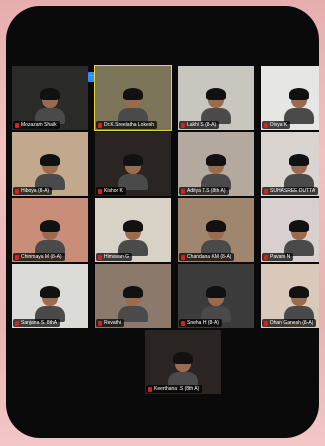 This screenshot has width=325, height=446. I want to click on participant-name: Lakhi S (8-A), so click(202, 125).